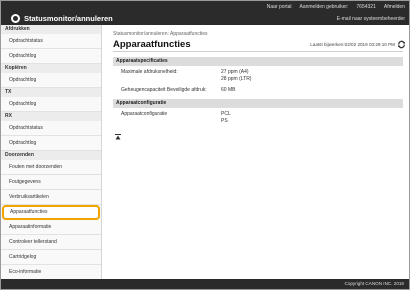 This screenshot has width=410, height=290. Describe the element at coordinates (228, 90) in the screenshot. I see `spec-value-memory: 60 MB` at that location.